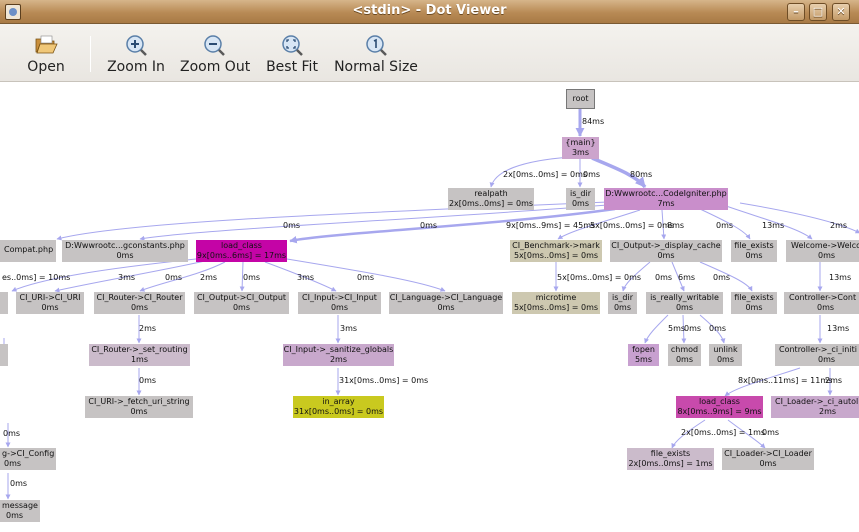 The image size is (859, 532). Describe the element at coordinates (125, 251) in the screenshot. I see `graph-node-constants: D:Wwwrootc...gconstants.php 0ms` at that location.